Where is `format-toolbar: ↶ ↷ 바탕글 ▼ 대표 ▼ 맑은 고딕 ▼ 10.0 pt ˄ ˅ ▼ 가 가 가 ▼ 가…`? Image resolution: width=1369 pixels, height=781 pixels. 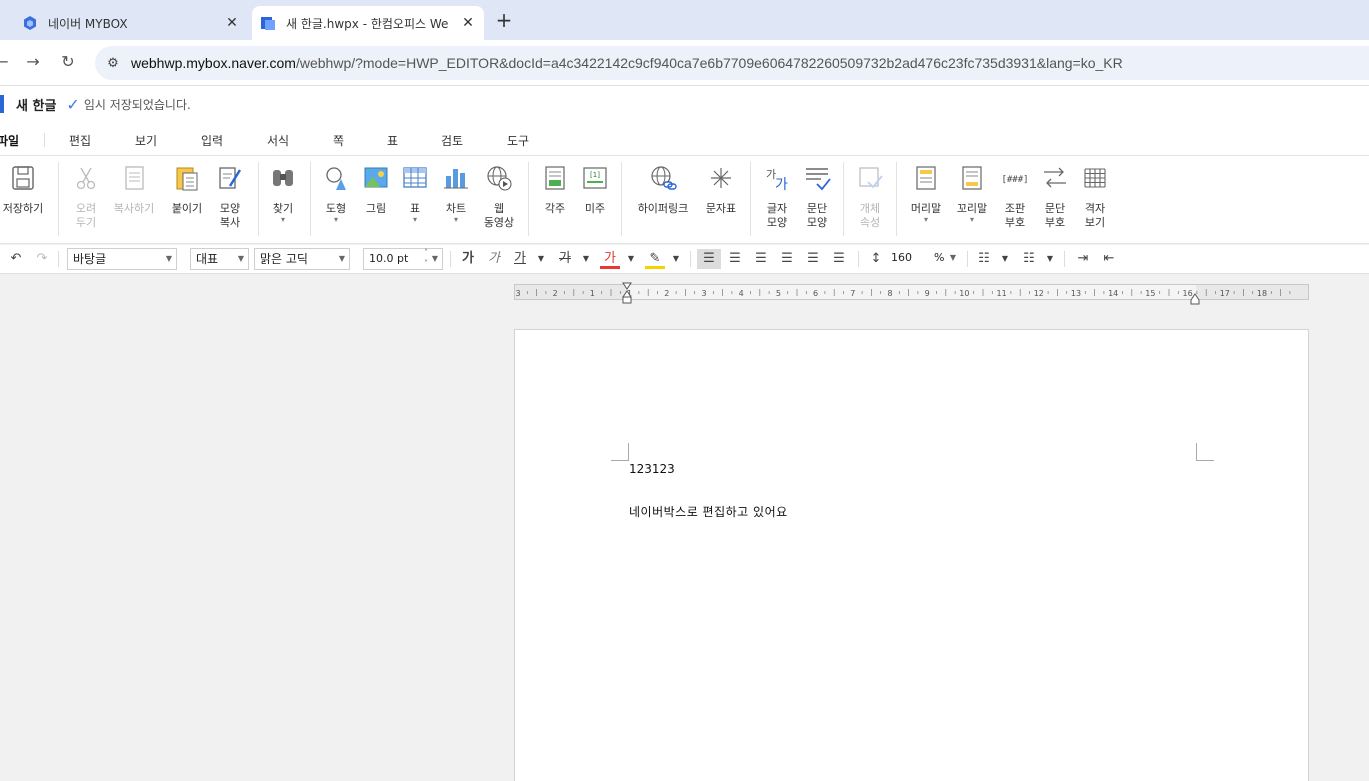
format-toolbar: ↶ ↷ 바탕글 ▼ 대표 ▼ 맑은 고딕 ▼ 10.0 pt ˄ ˅ ▼ 가 가 가 ▼ 가… is located at coordinates (684, 259).